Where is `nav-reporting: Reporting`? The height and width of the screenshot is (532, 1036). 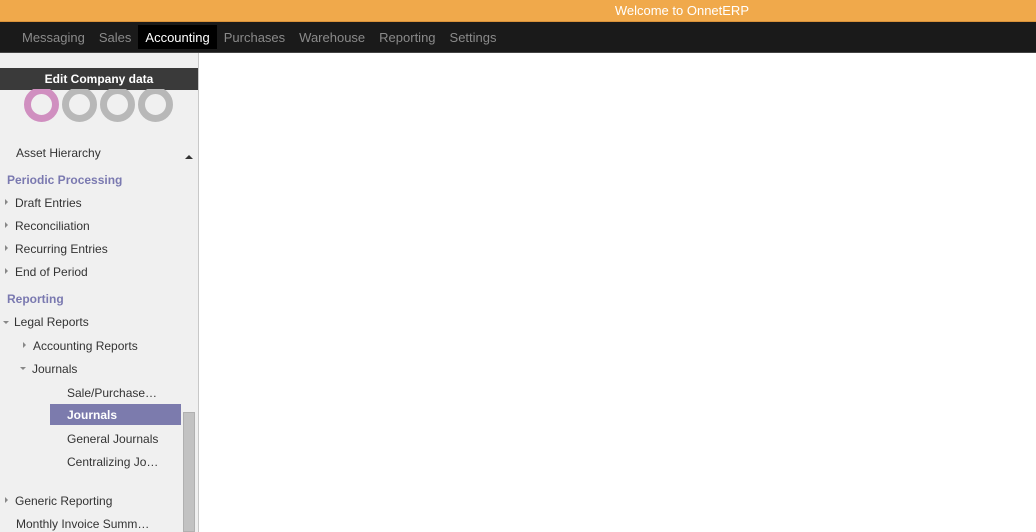 nav-reporting: Reporting is located at coordinates (407, 37).